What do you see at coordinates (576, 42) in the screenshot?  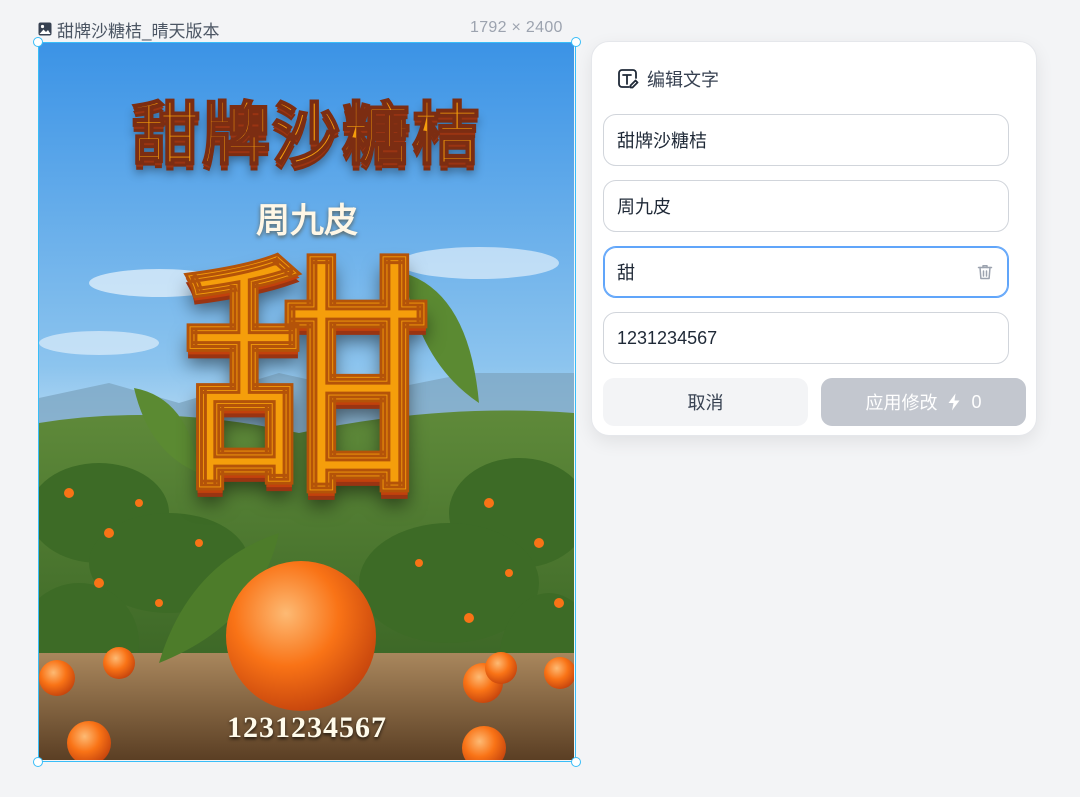 I see `resize-handle-top-right` at bounding box center [576, 42].